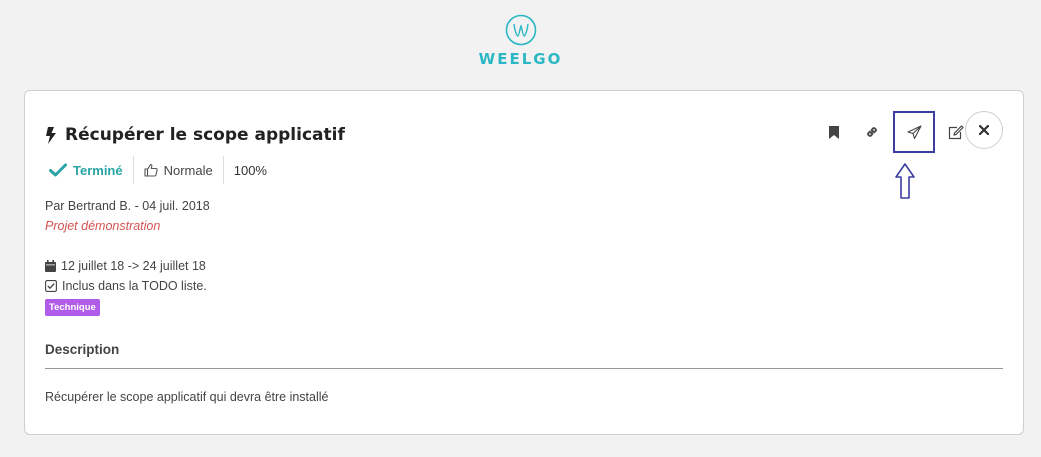 This screenshot has height=457, width=1041. I want to click on close-button, so click(984, 130).